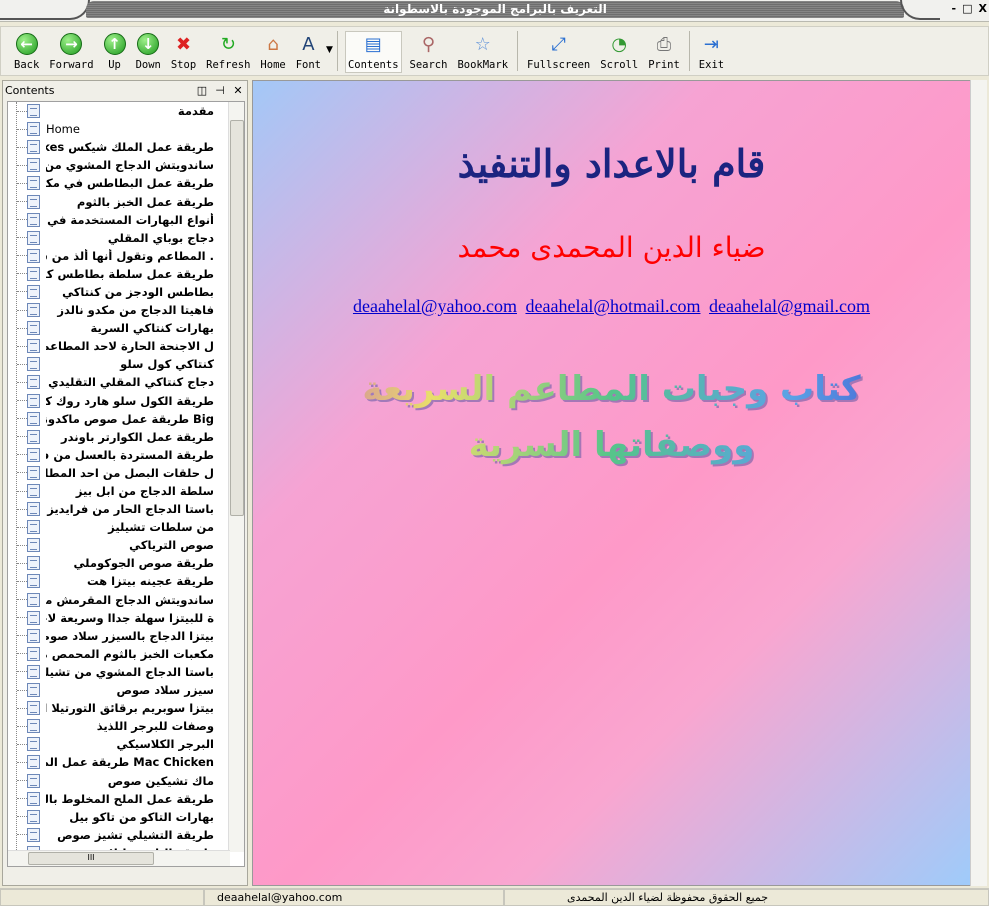 The width and height of the screenshot is (989, 906). I want to click on arrow-down-icon: ↓, so click(148, 44).